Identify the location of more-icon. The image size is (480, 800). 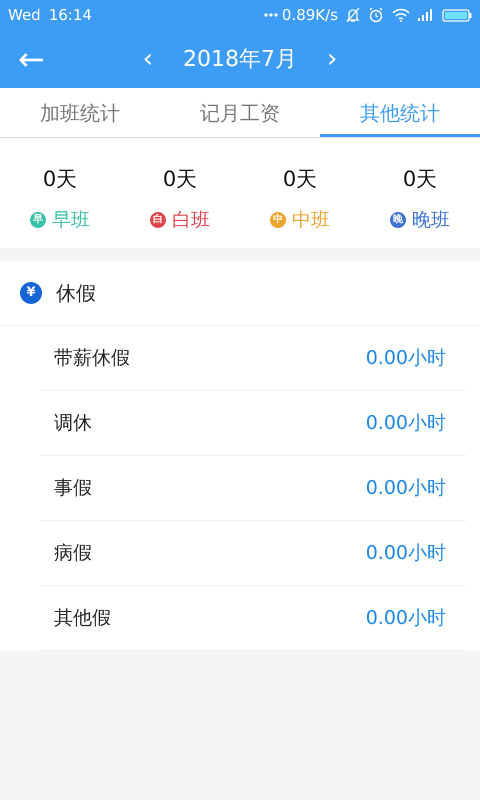
(271, 15).